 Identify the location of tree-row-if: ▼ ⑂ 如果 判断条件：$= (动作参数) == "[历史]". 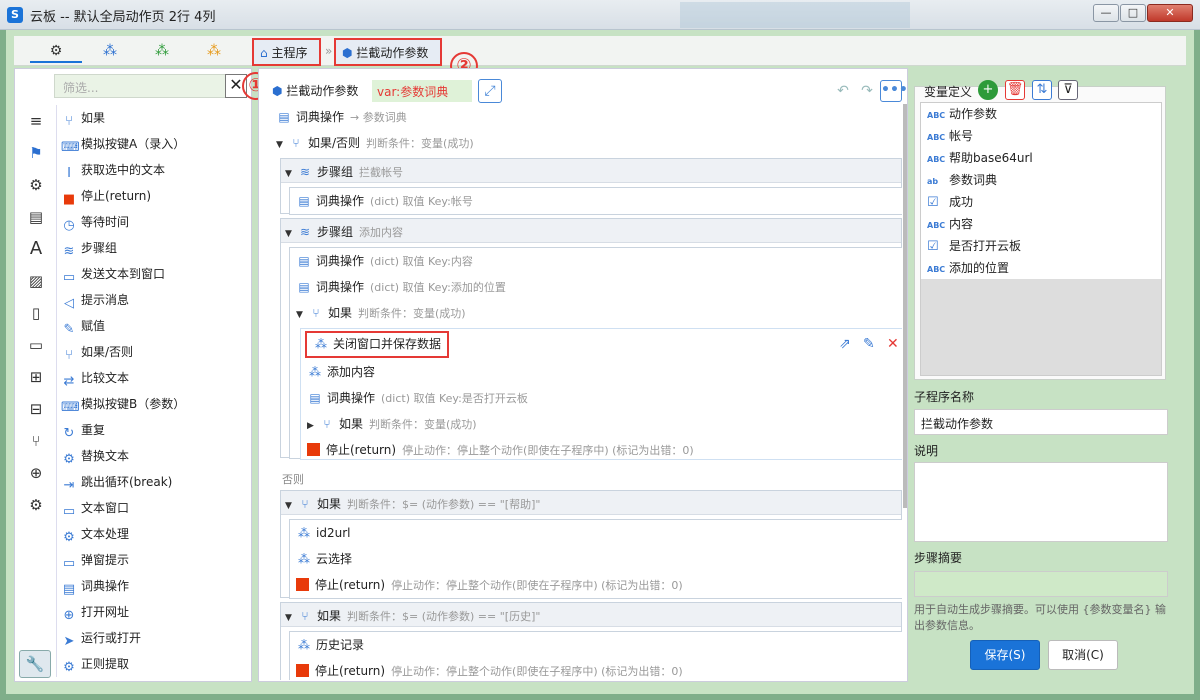
(412, 616).